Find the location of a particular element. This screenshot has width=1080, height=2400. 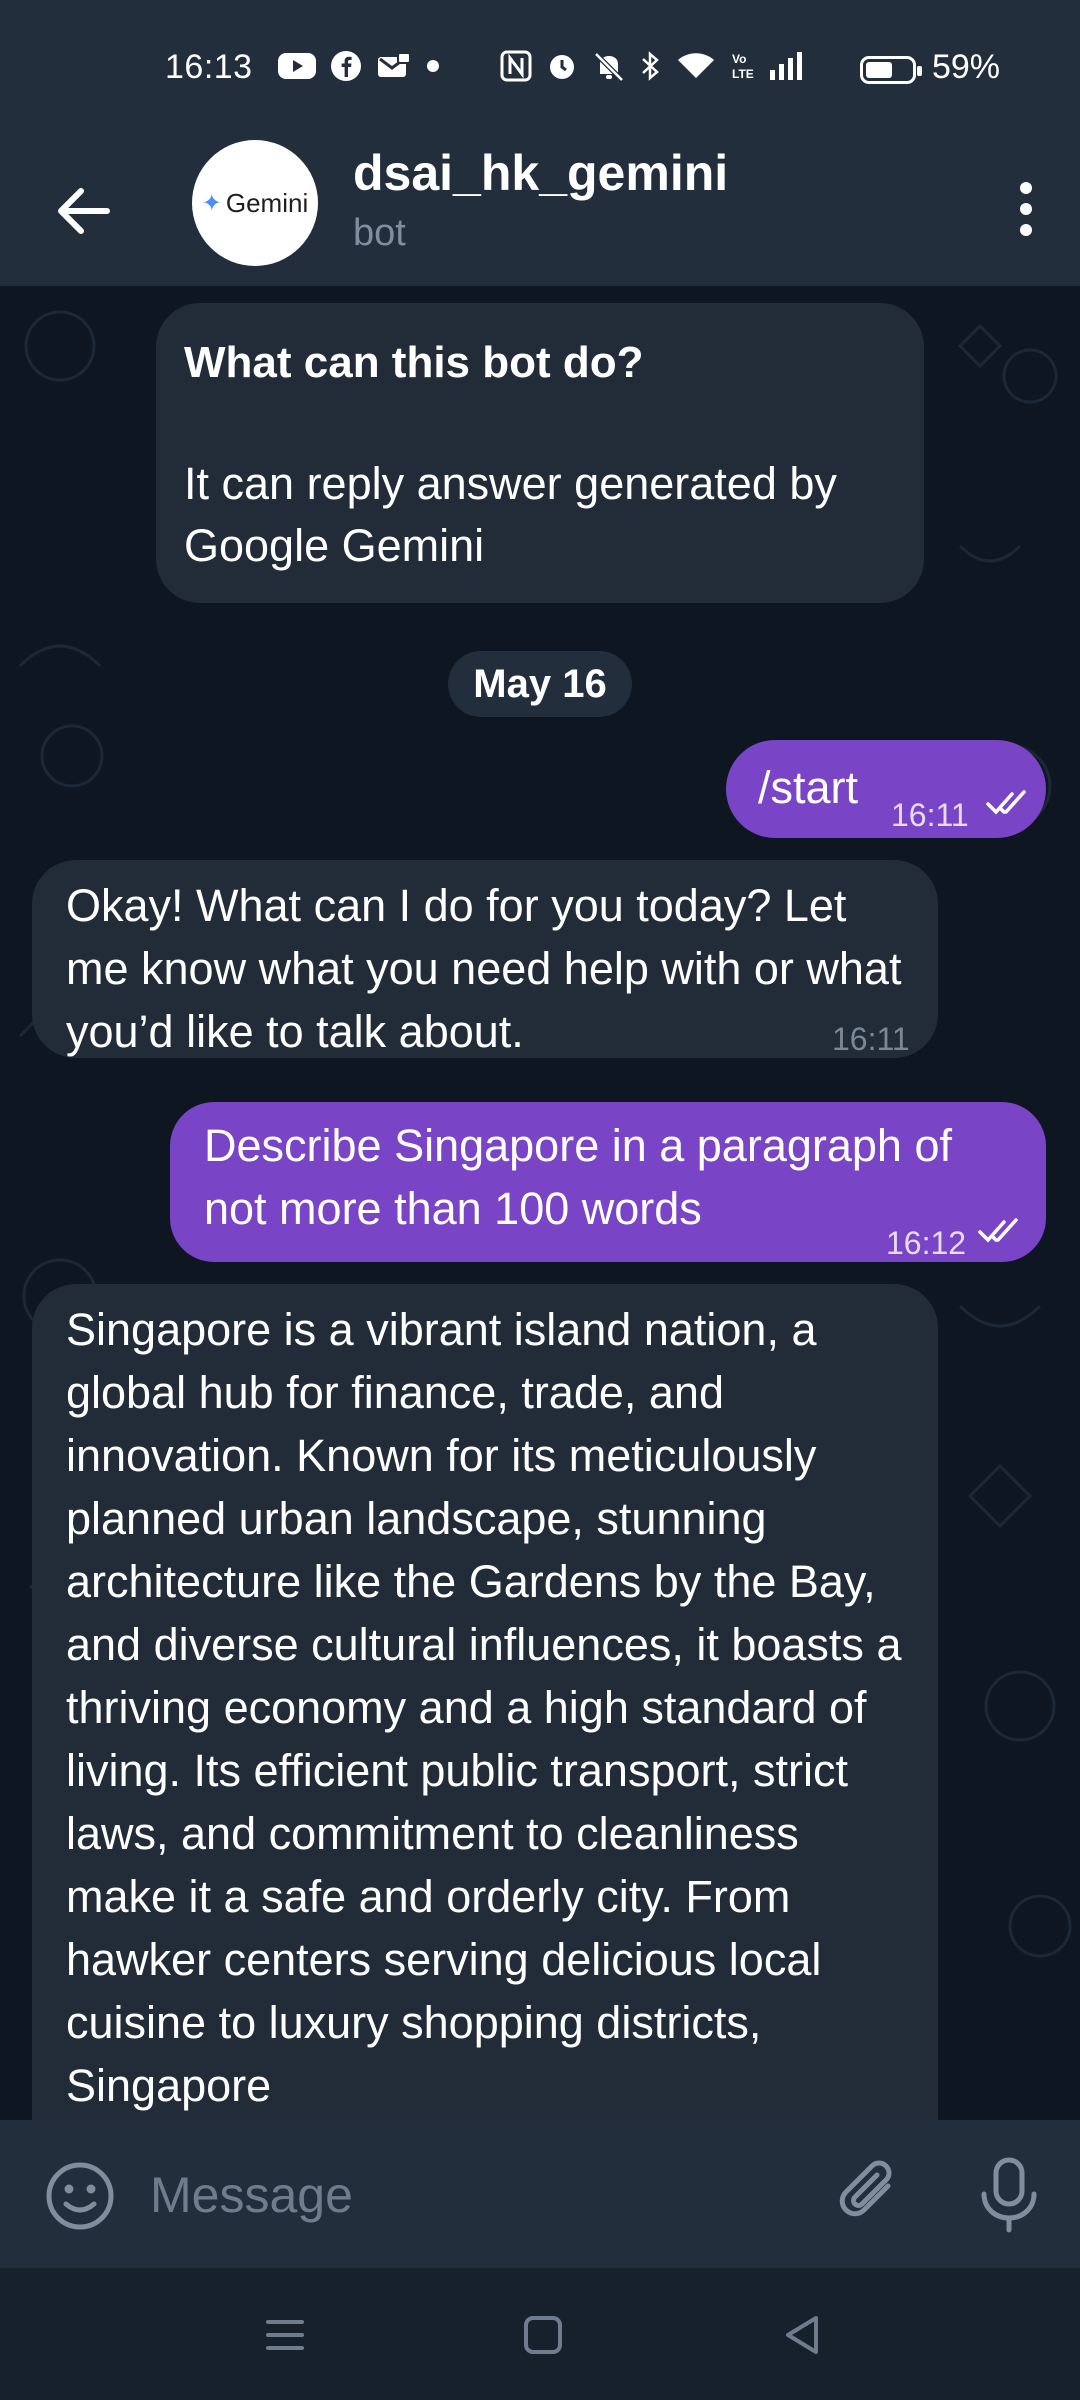

wifi-icon is located at coordinates (696, 65).